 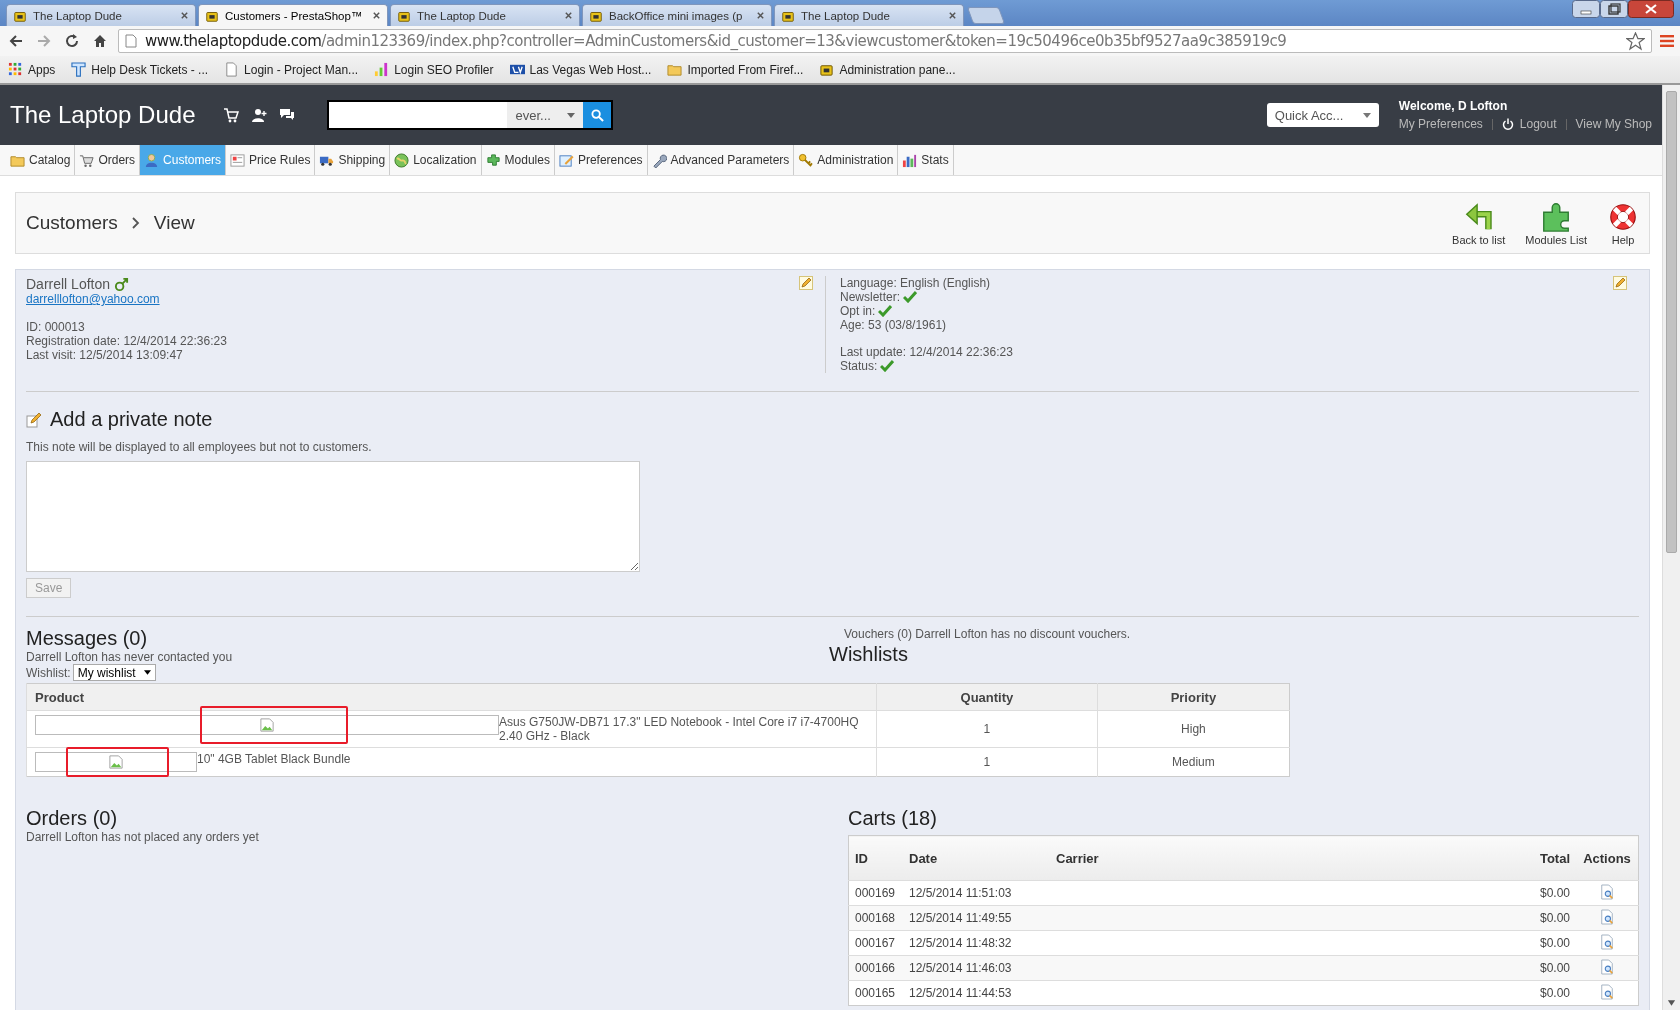 I want to click on url-text: www.thelaptopdude.com/admin123369/index.php?controller=AdminCustomers&id_customer=13&viewcustomer&token=19c50496ce0b35bf9527aa9c385919c9, so click(x=716, y=41).